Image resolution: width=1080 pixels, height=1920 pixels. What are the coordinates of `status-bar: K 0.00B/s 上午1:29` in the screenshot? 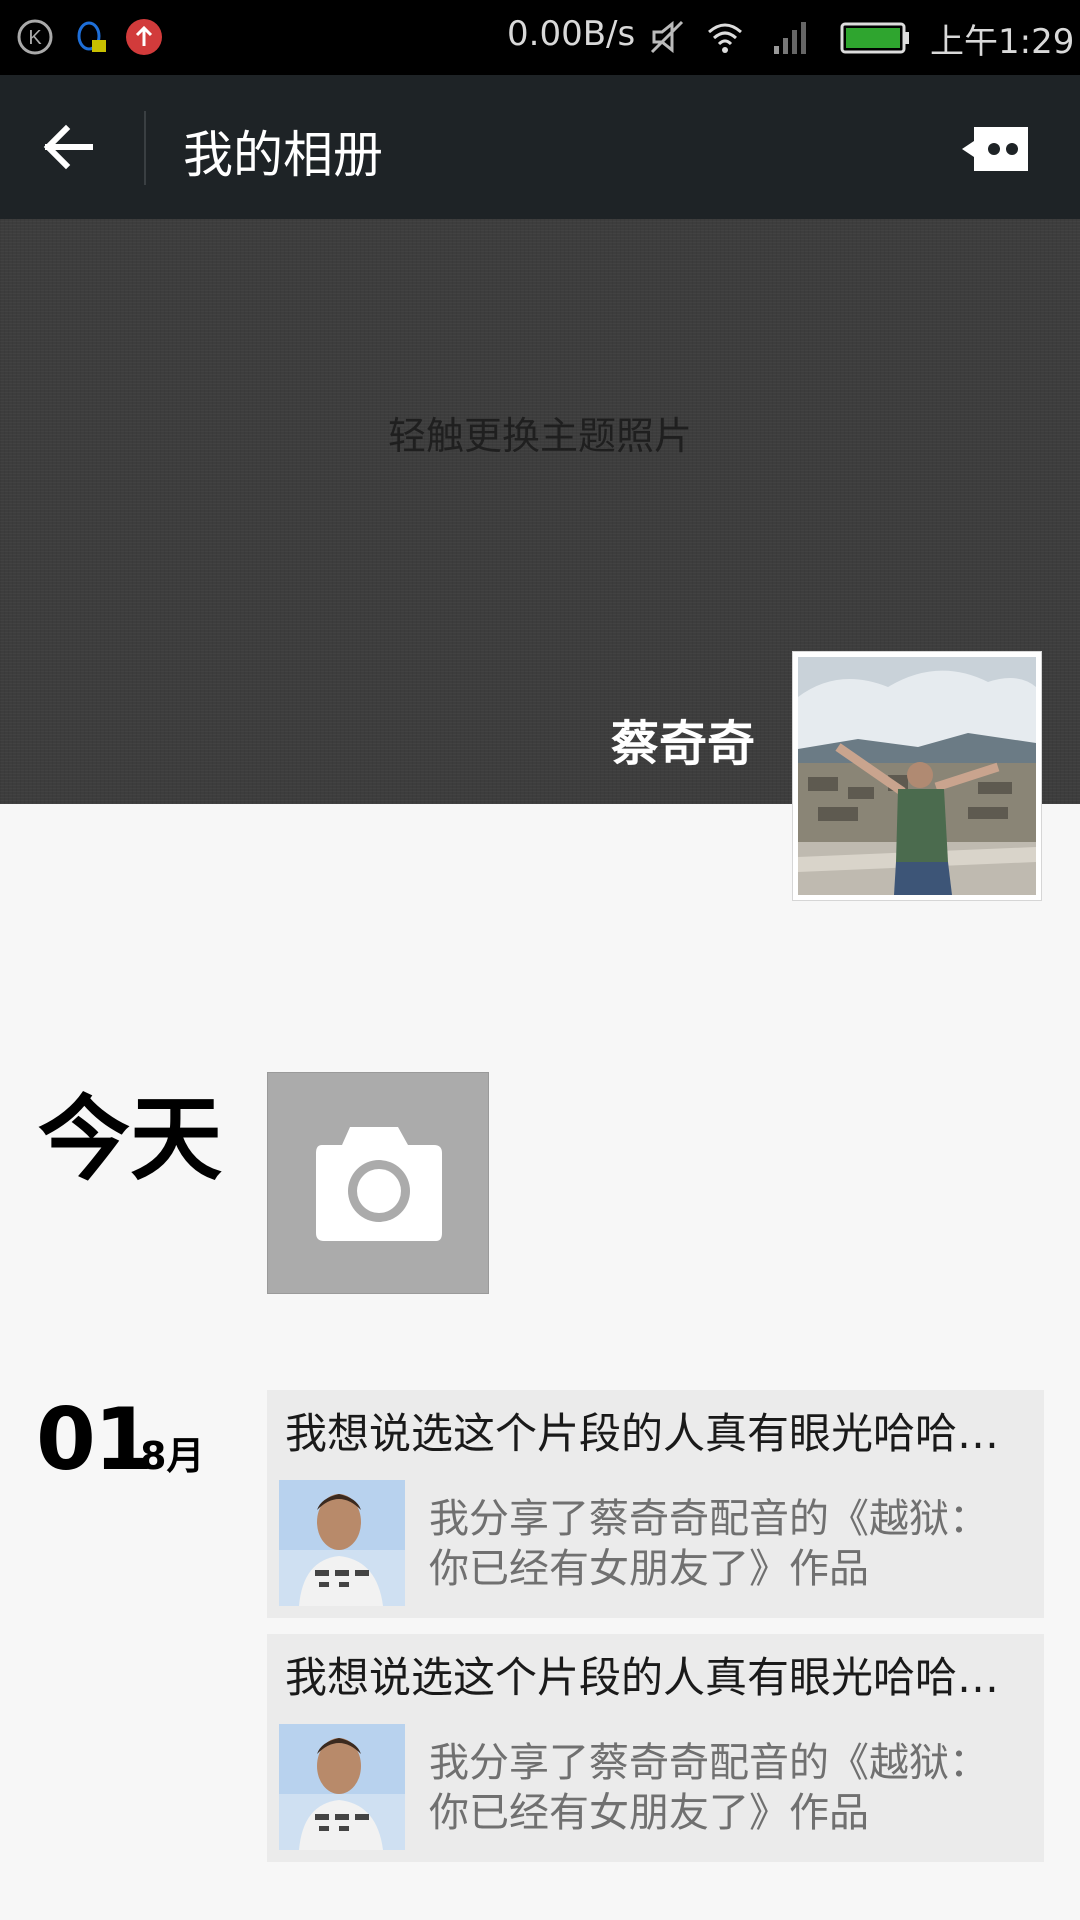 It's located at (540, 37).